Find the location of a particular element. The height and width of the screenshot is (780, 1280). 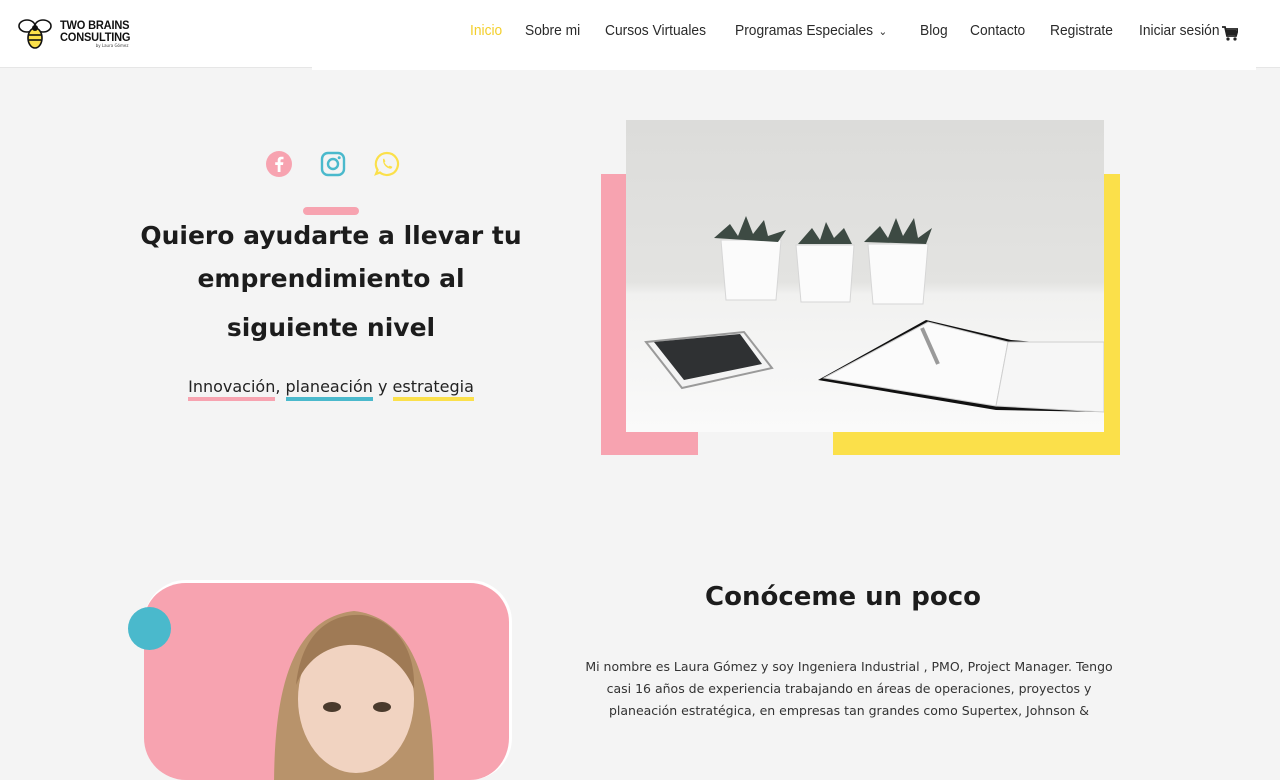

hero-title-line-1: Quiero ayudarte a llevar tu is located at coordinates (331, 235).